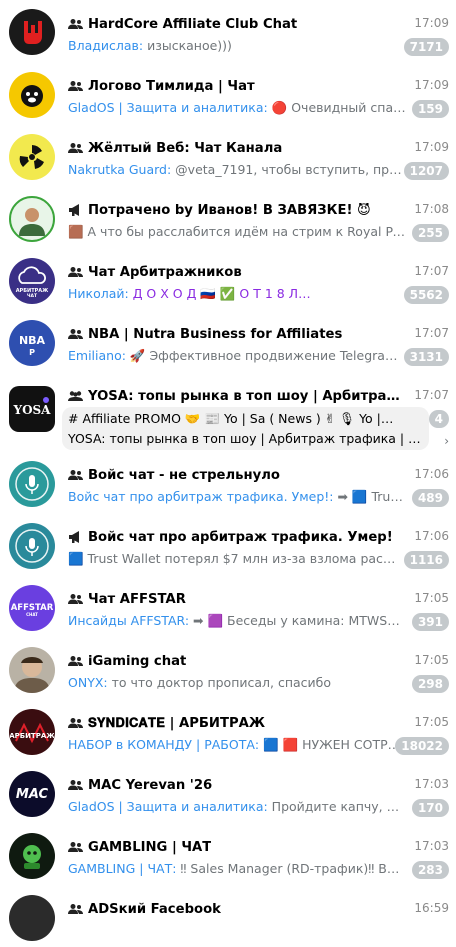 The width and height of the screenshot is (456, 947). What do you see at coordinates (237, 47) in the screenshot?
I see `chat-preview: Владислав: изысканое)))` at bounding box center [237, 47].